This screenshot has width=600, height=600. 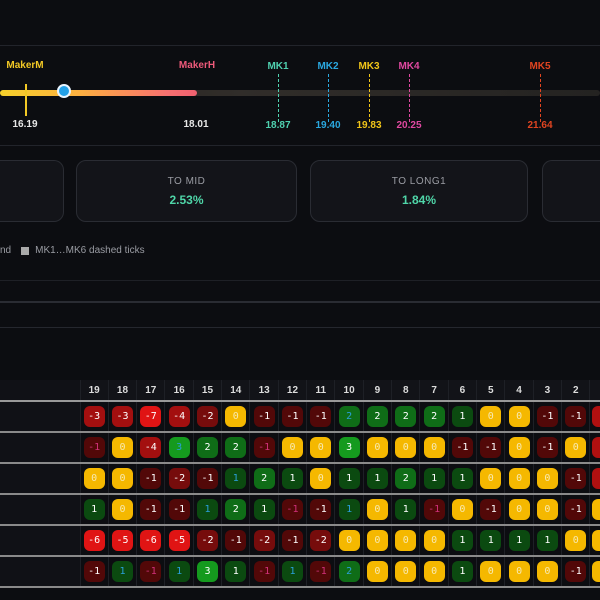 I want to click on heat-cell: -3, so click(x=122, y=416).